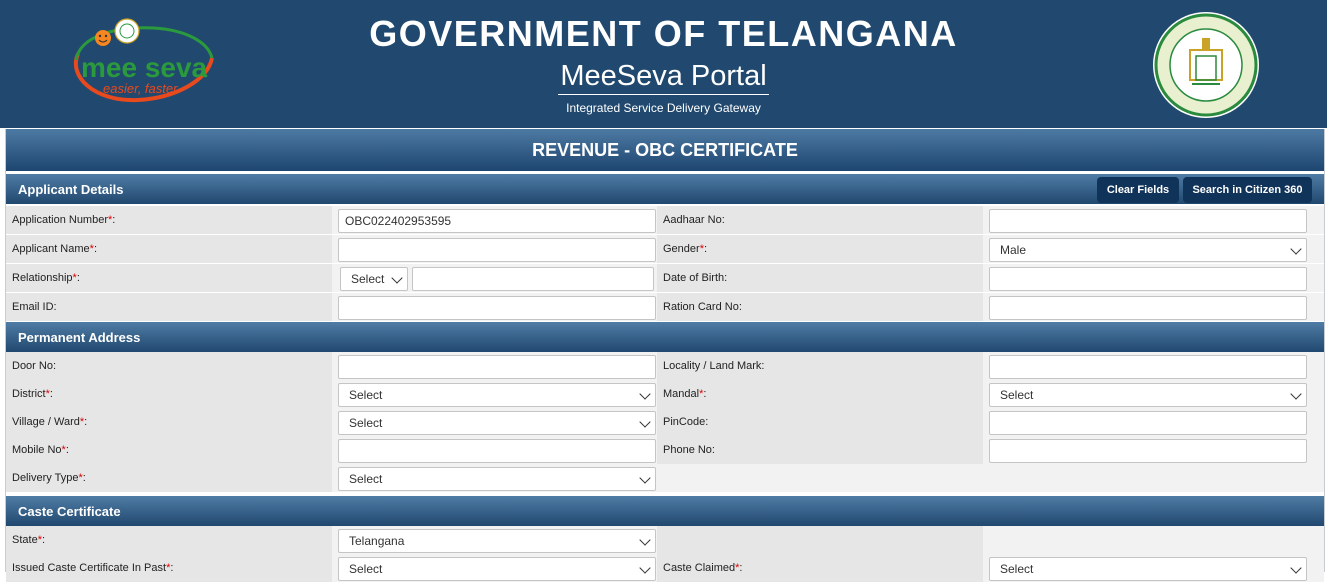  What do you see at coordinates (663, 77) in the screenshot?
I see `portal-title: MeeSeva Portal` at bounding box center [663, 77].